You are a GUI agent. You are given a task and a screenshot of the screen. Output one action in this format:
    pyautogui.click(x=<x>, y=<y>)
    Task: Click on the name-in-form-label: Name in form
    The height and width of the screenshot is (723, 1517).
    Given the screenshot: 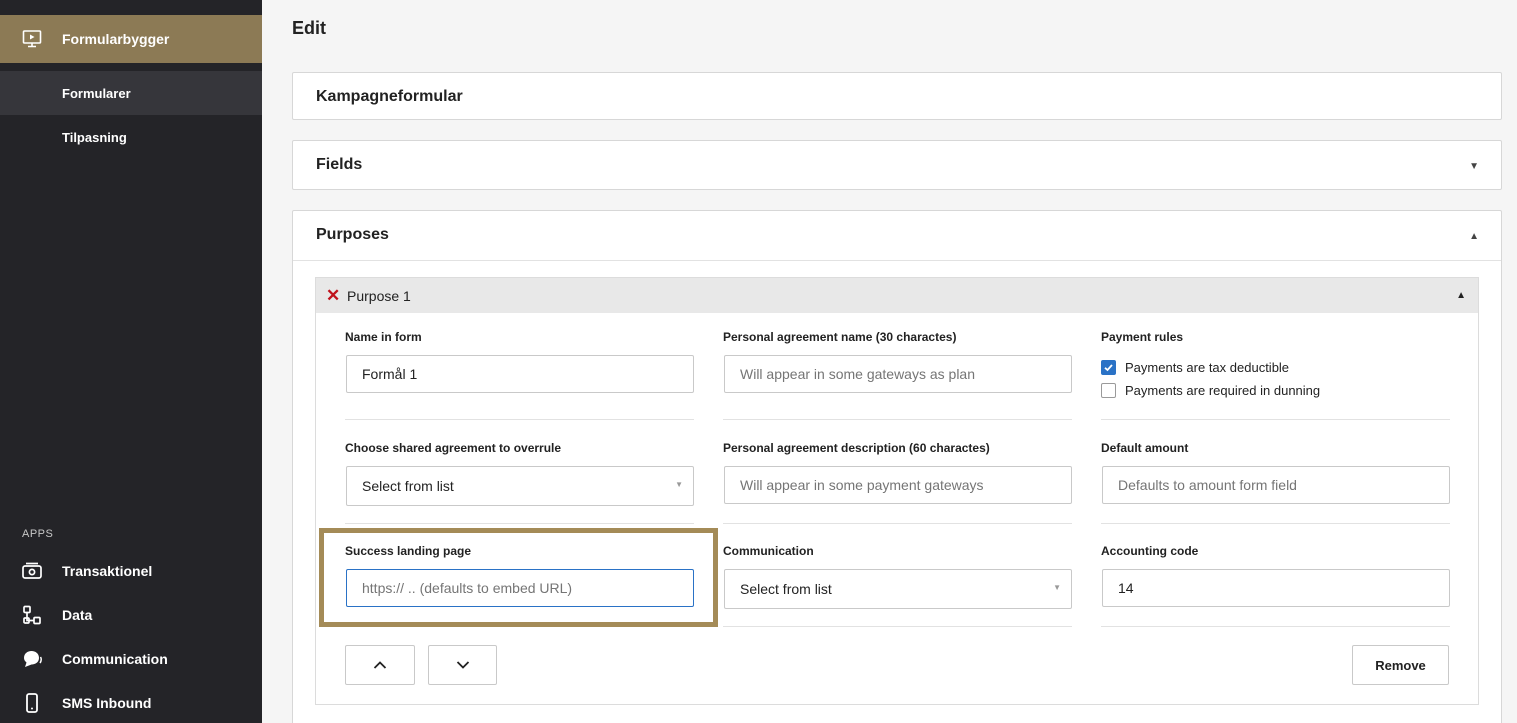 What is the action you would take?
    pyautogui.click(x=383, y=337)
    